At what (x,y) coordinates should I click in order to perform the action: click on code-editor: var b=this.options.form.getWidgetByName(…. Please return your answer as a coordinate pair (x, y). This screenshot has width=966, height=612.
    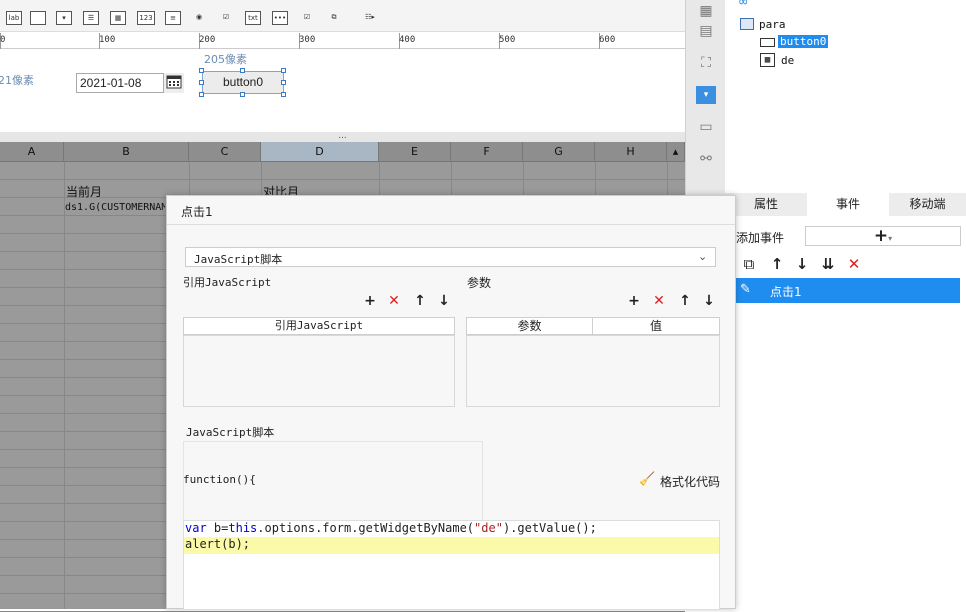
    Looking at the image, I should click on (451, 565).